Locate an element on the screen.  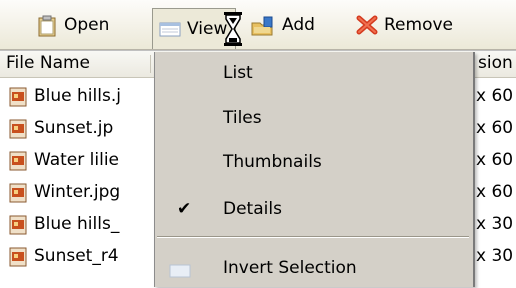
remove-label: Remove is located at coordinates (418, 25).